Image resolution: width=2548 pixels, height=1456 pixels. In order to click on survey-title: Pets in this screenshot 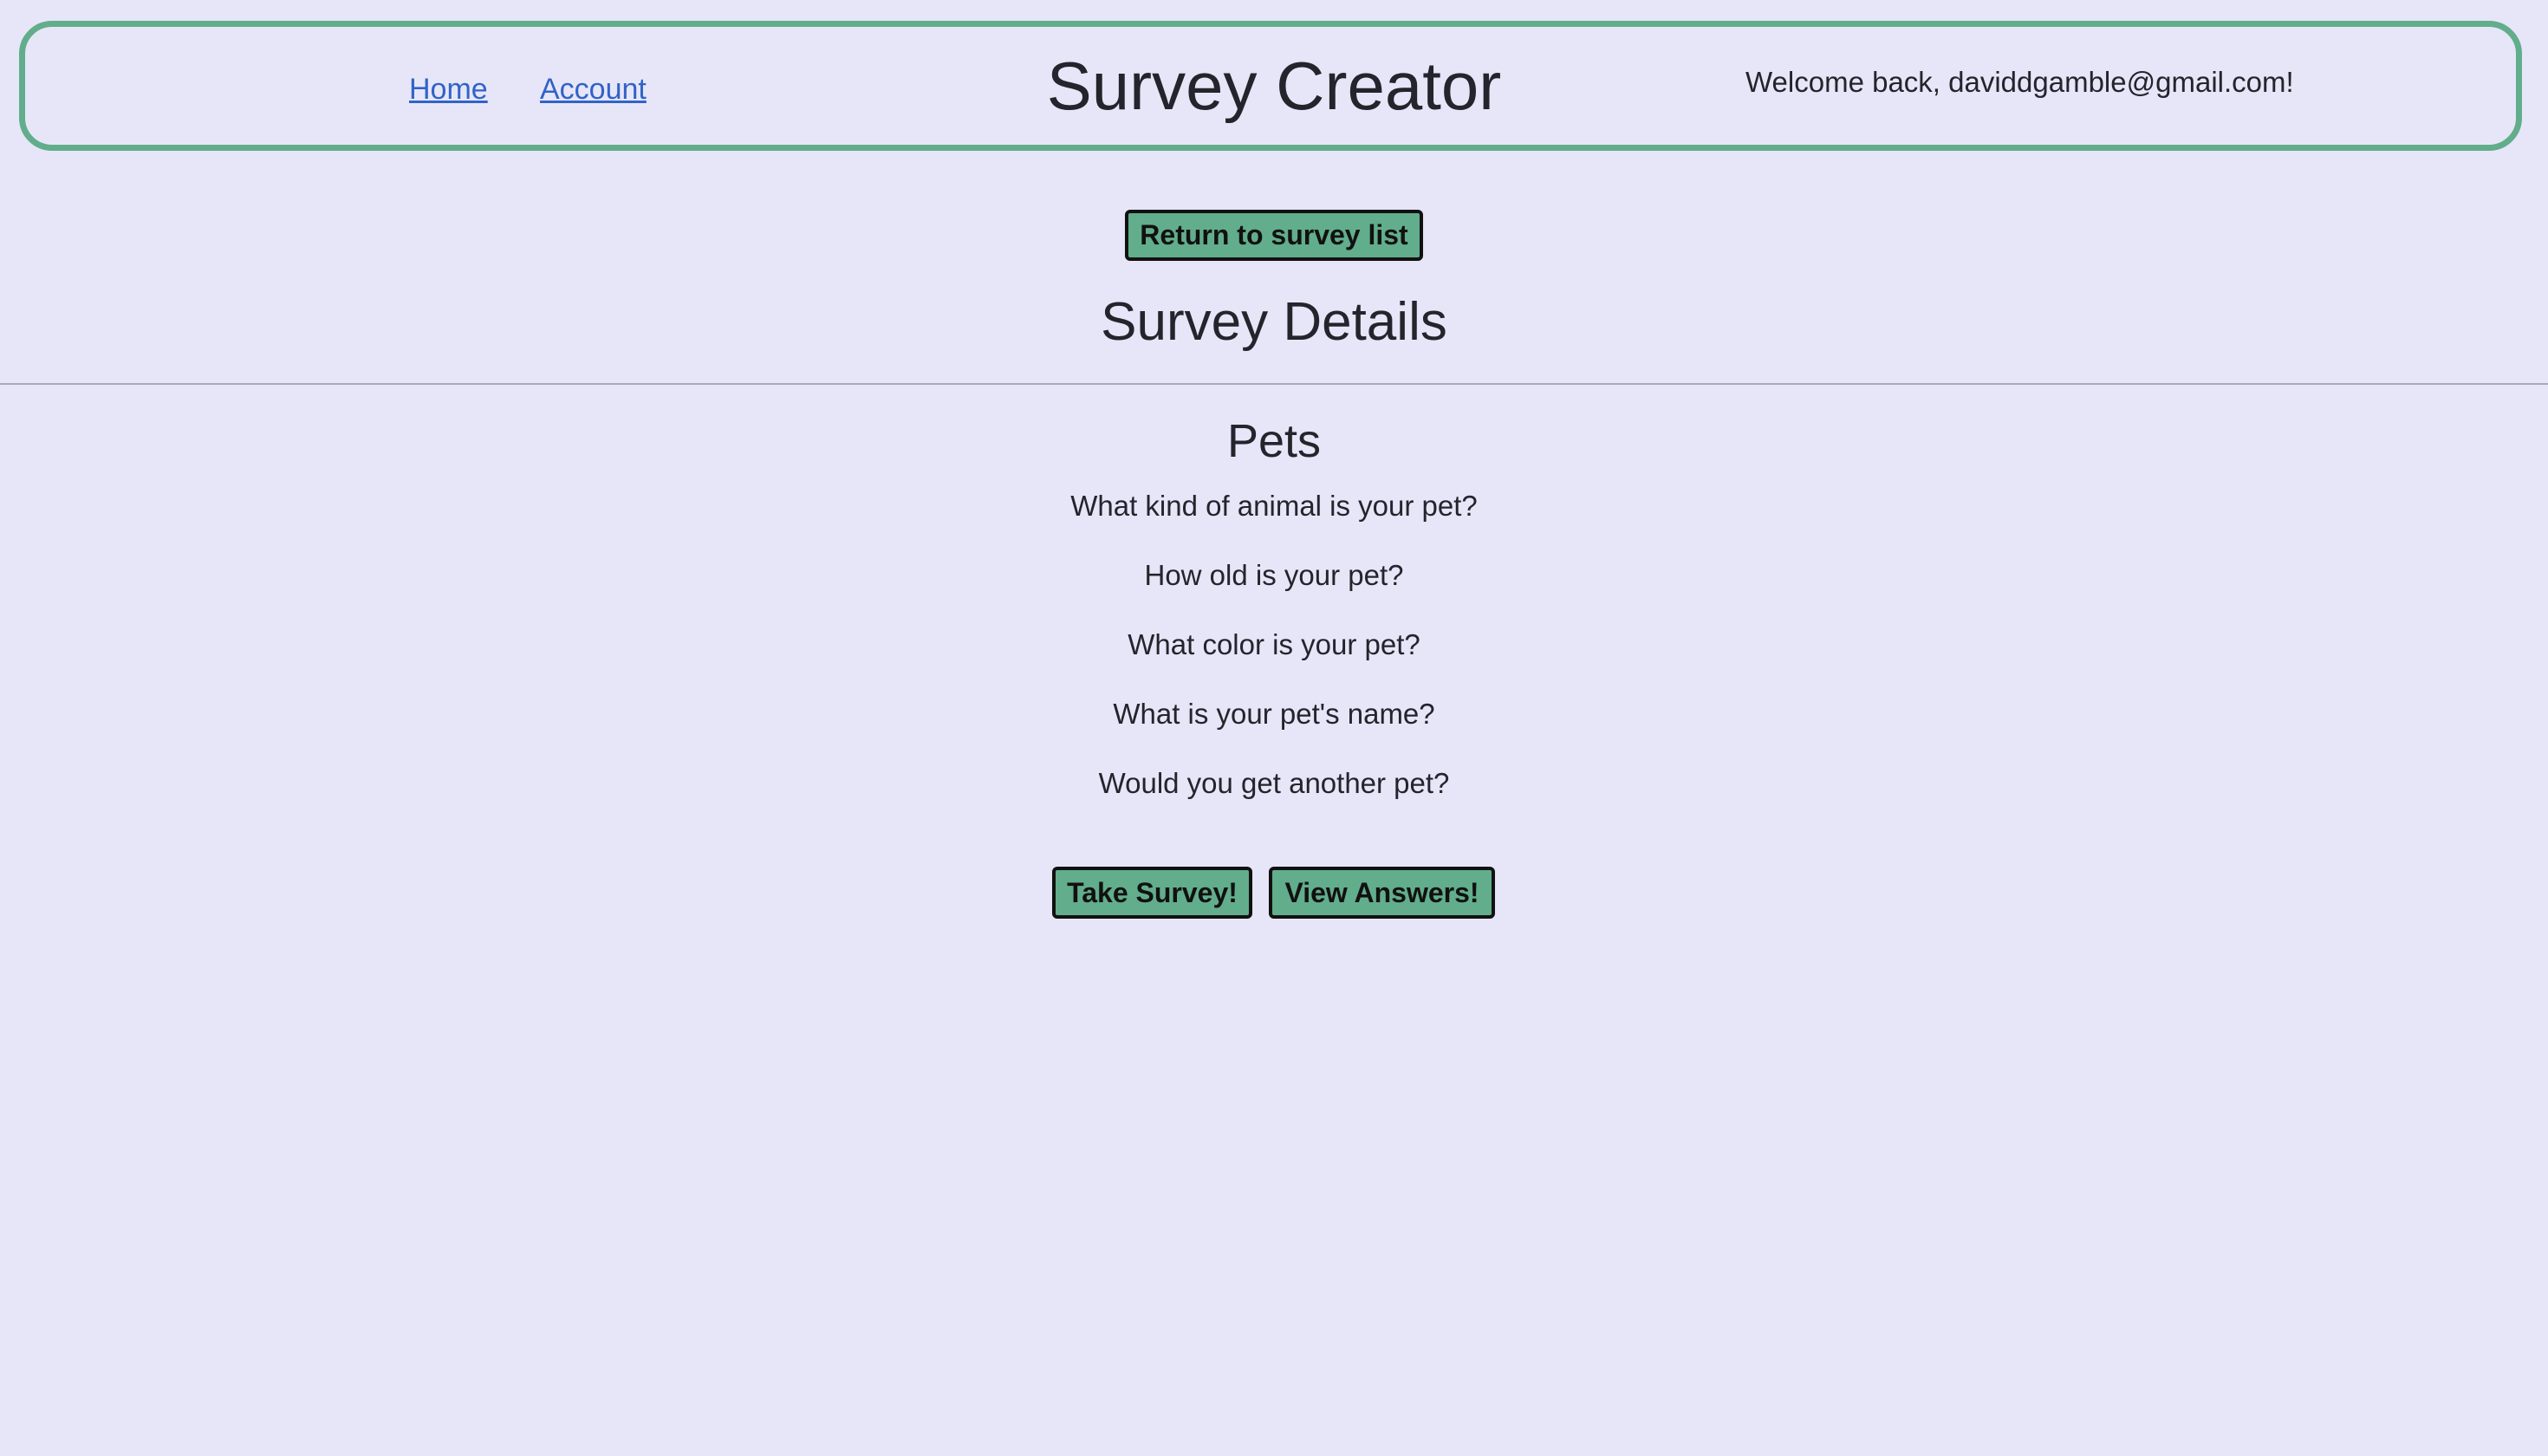, I will do `click(1274, 441)`.